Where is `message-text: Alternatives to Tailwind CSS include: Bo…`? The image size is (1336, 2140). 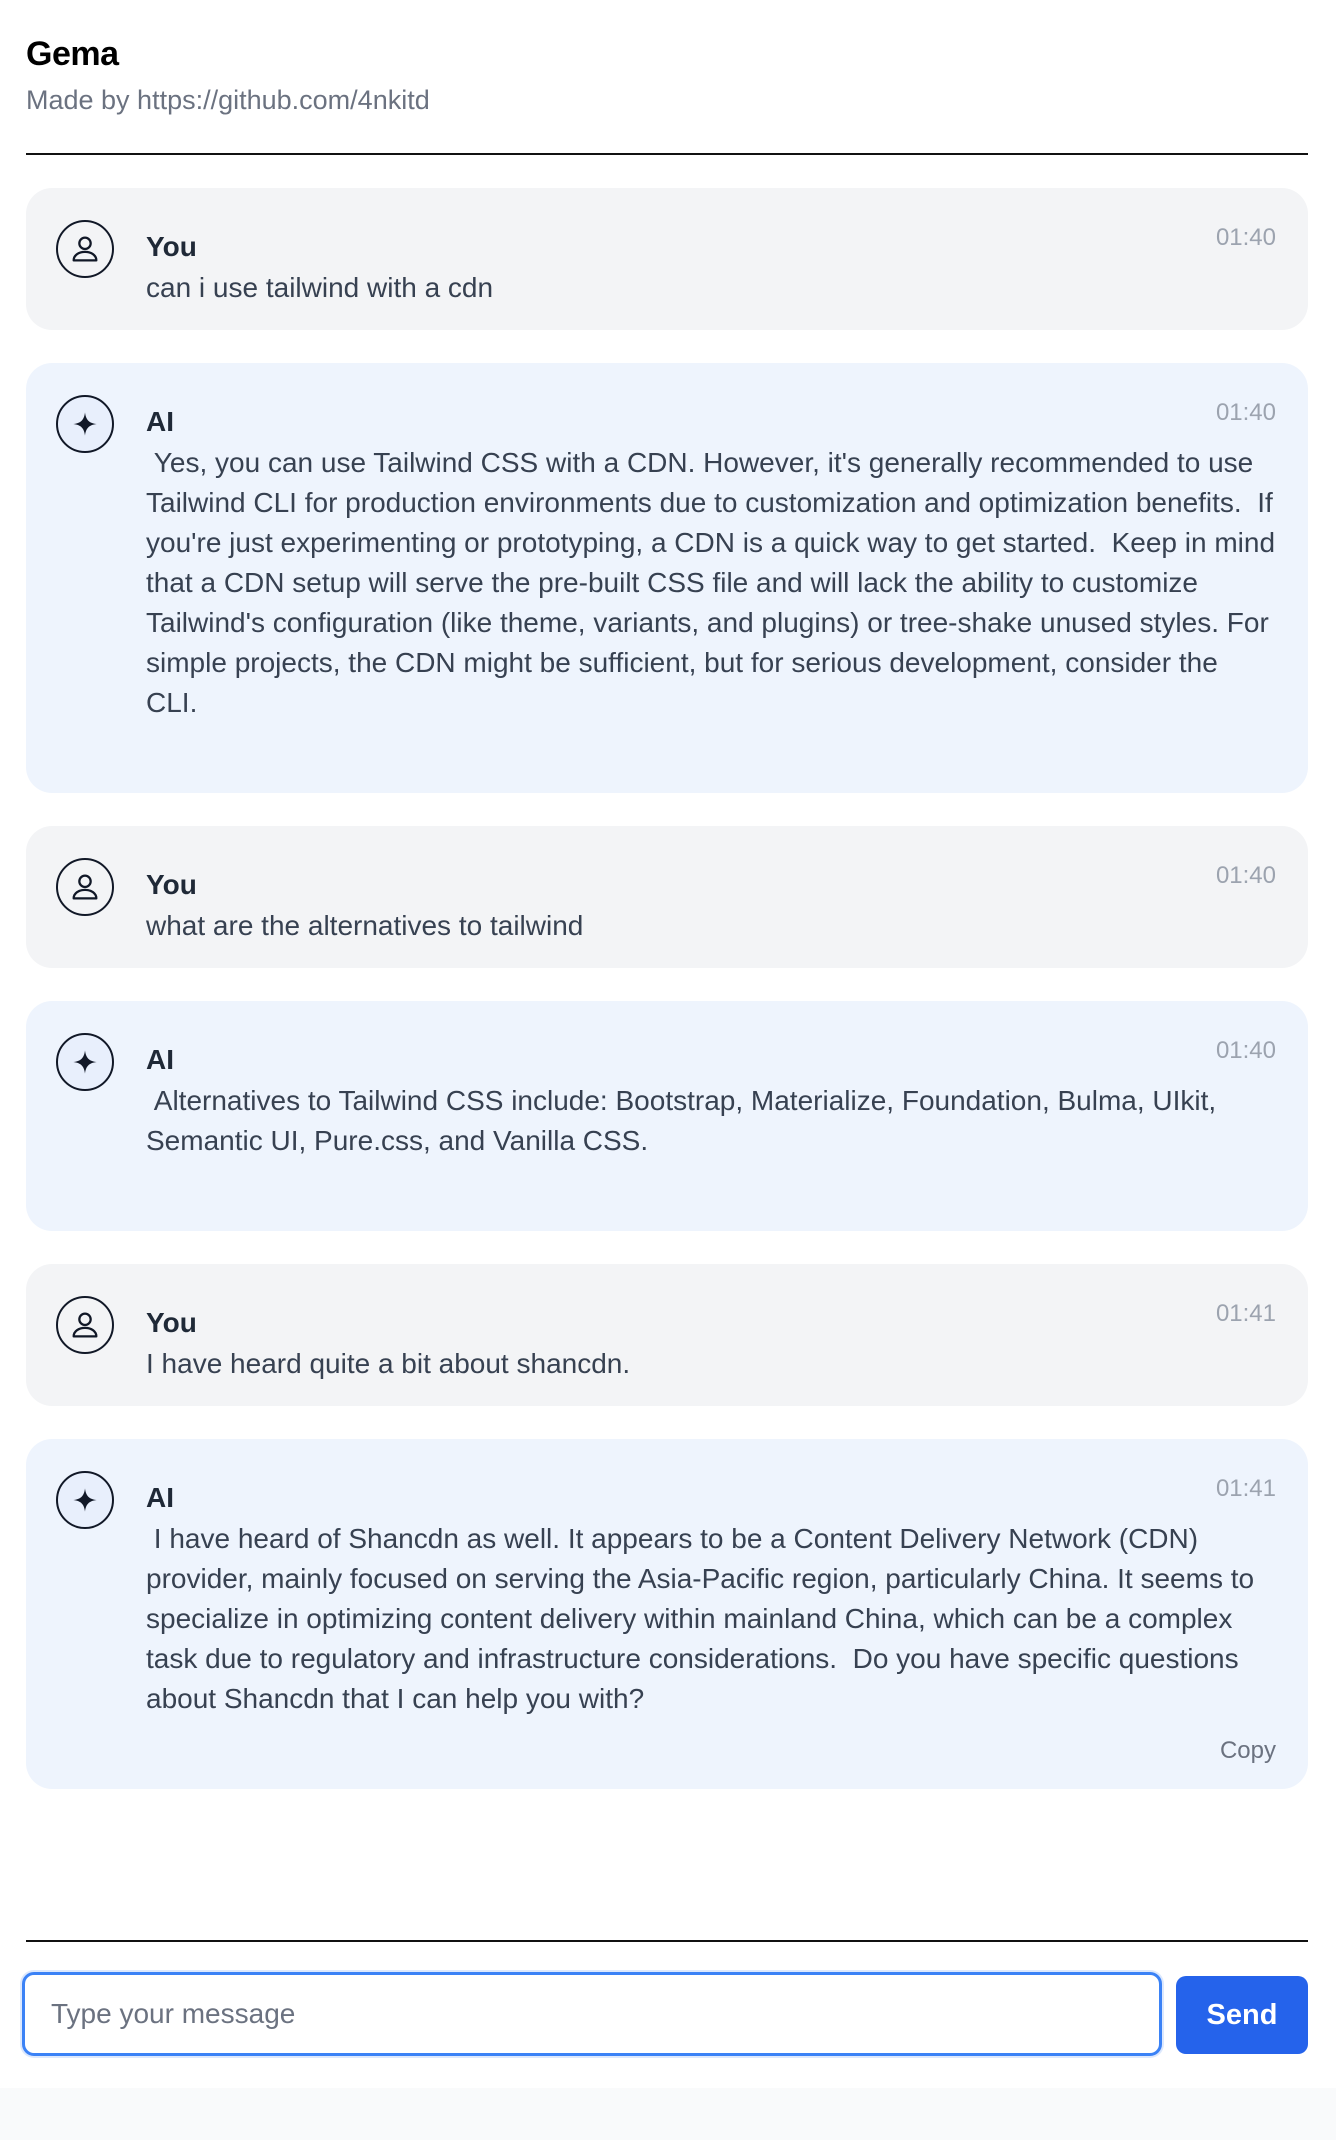
message-text: Alternatives to Tailwind CSS include: Bo… is located at coordinates (681, 1120).